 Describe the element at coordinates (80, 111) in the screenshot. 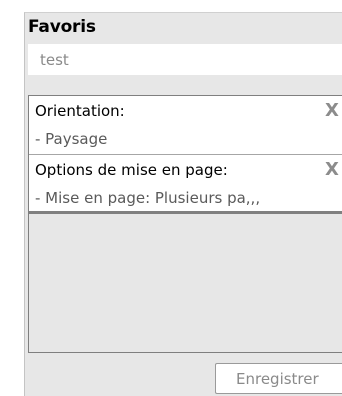

I see `item-label: Orientation:` at that location.